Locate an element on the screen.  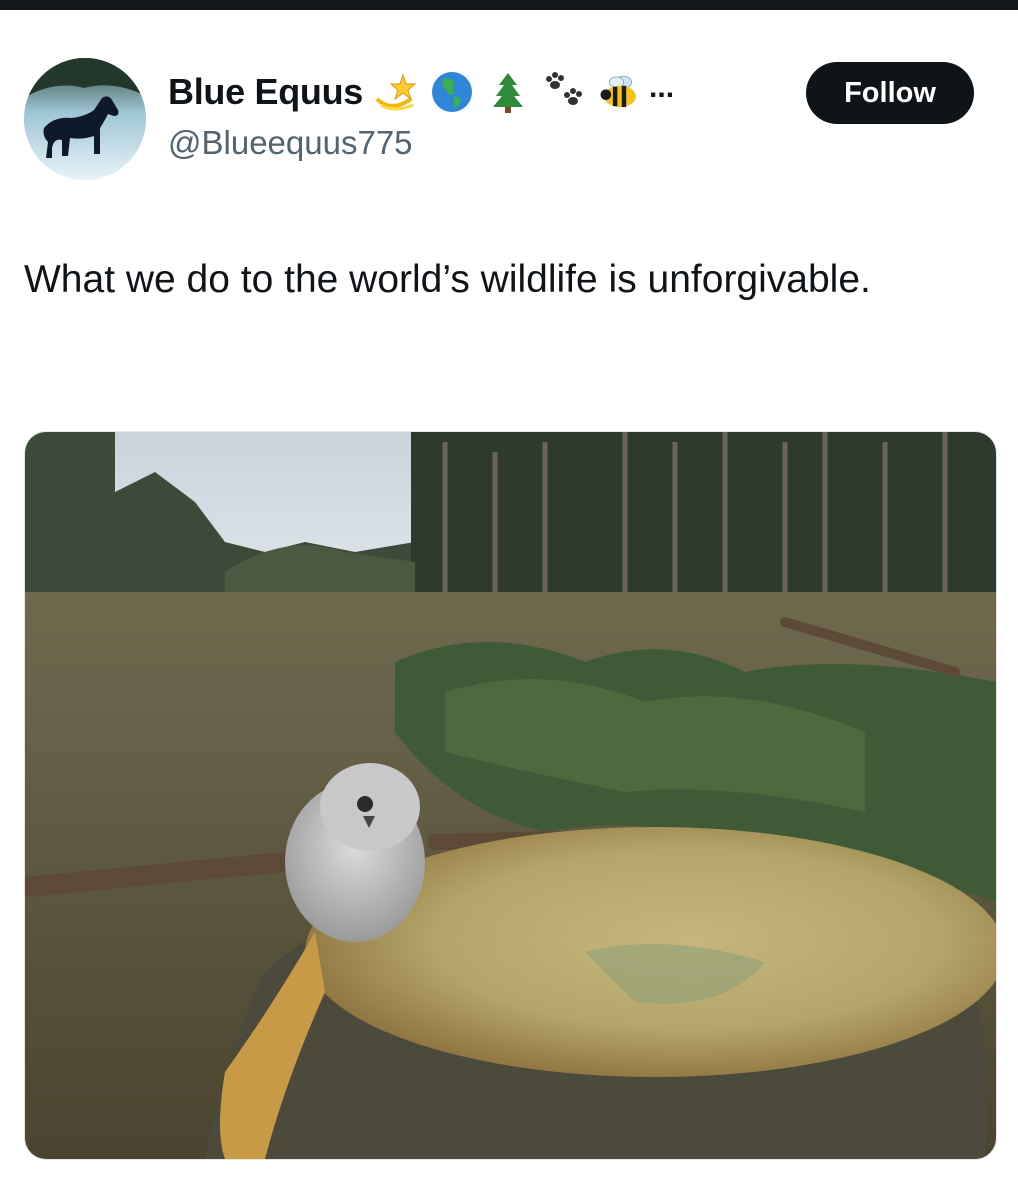
horse-silhouette-icon is located at coordinates (85, 119).